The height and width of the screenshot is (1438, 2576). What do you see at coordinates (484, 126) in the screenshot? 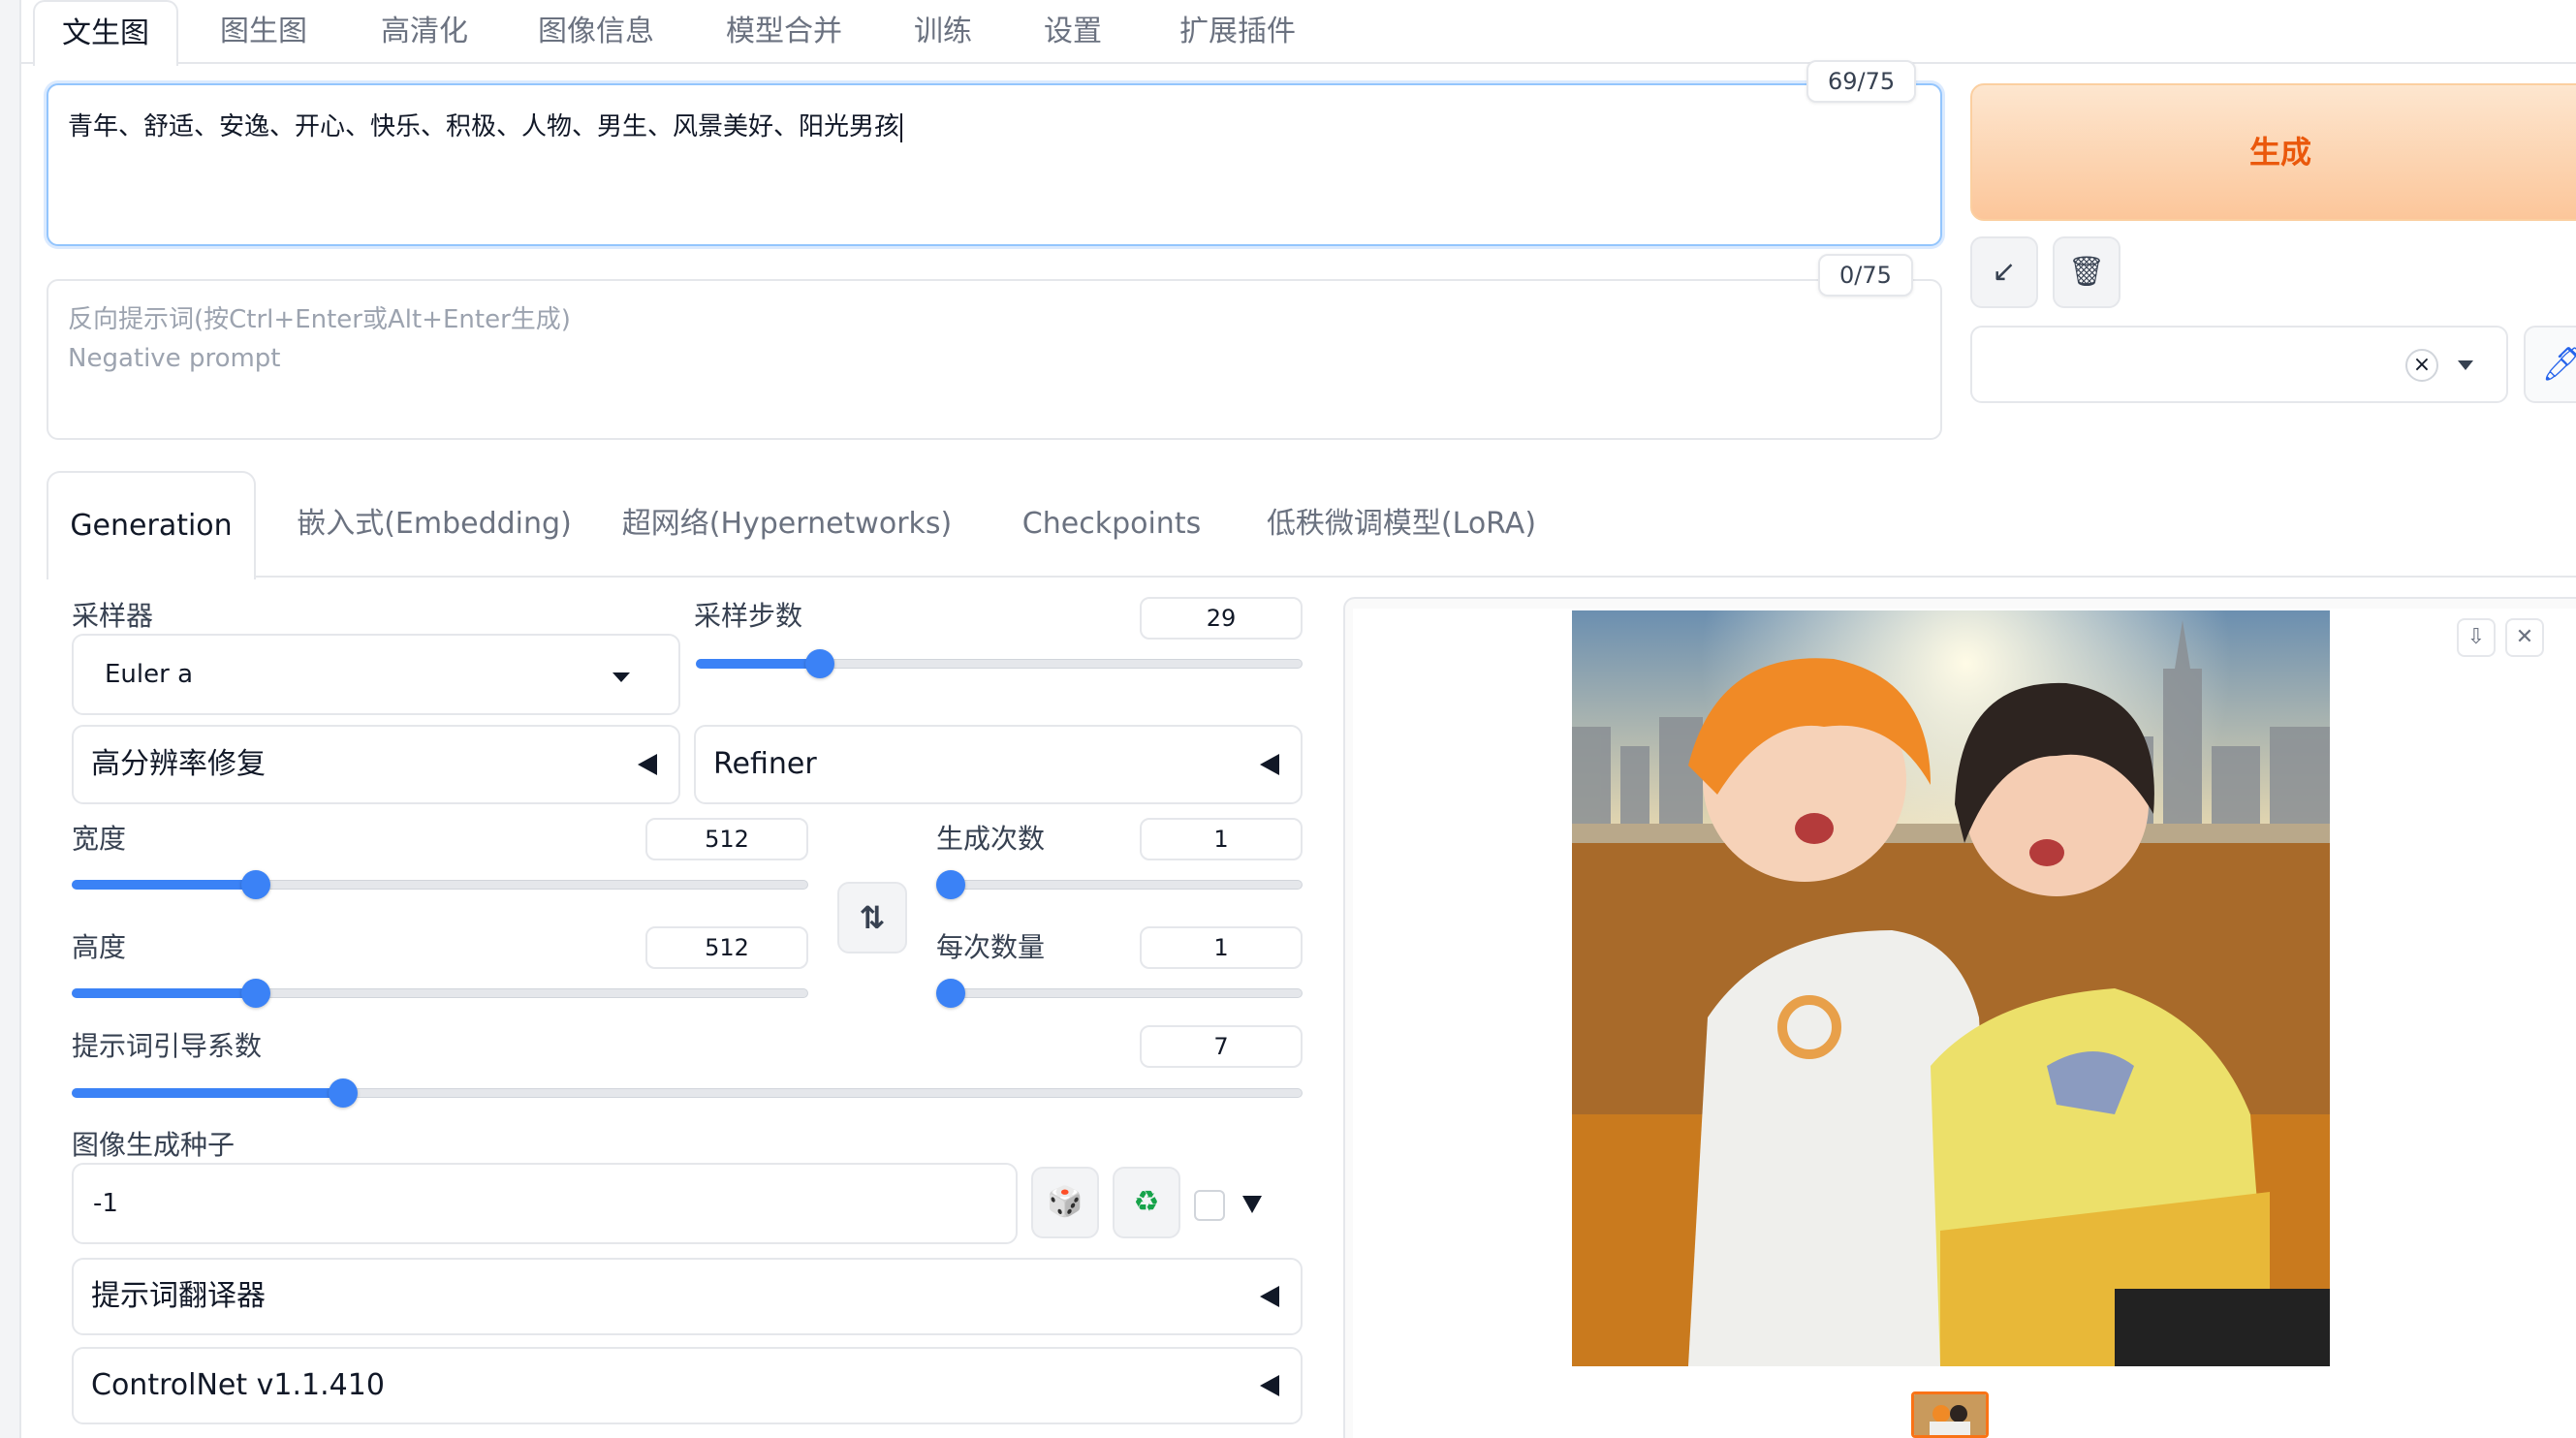
I see `prompt-text: 青年、舒适、安逸、开心、快乐、积极、人物、男生、风景美好、阳光男孩` at bounding box center [484, 126].